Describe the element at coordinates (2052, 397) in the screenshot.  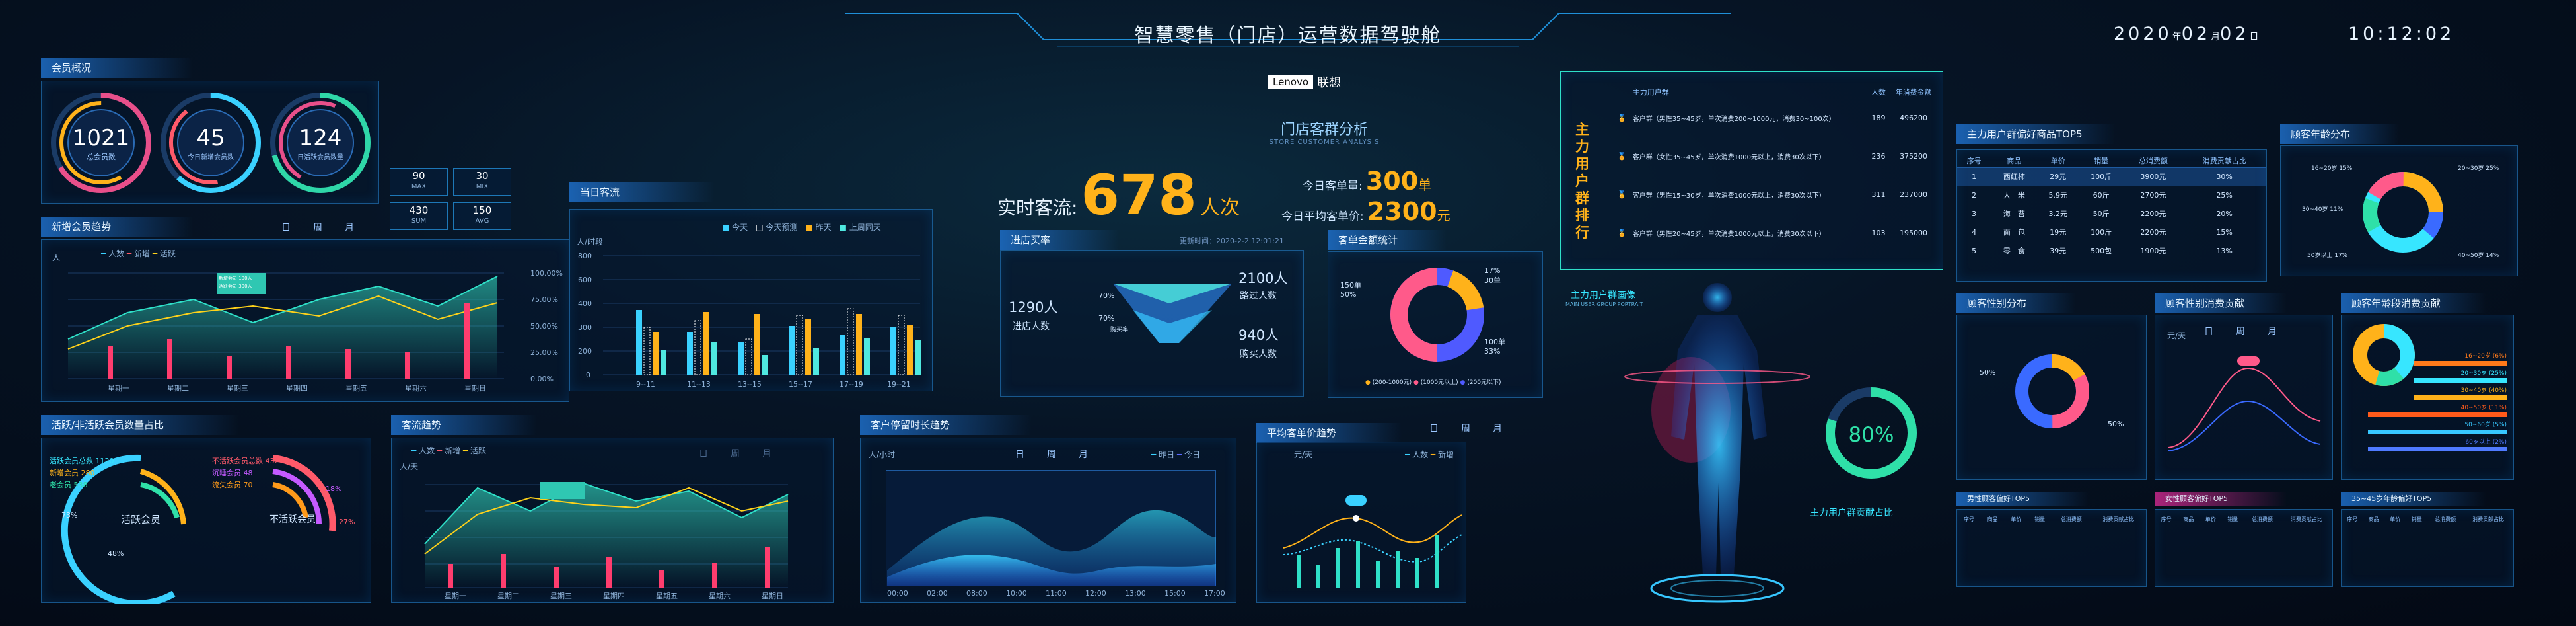
I see `gender-dist-panel: 50% 50%` at that location.